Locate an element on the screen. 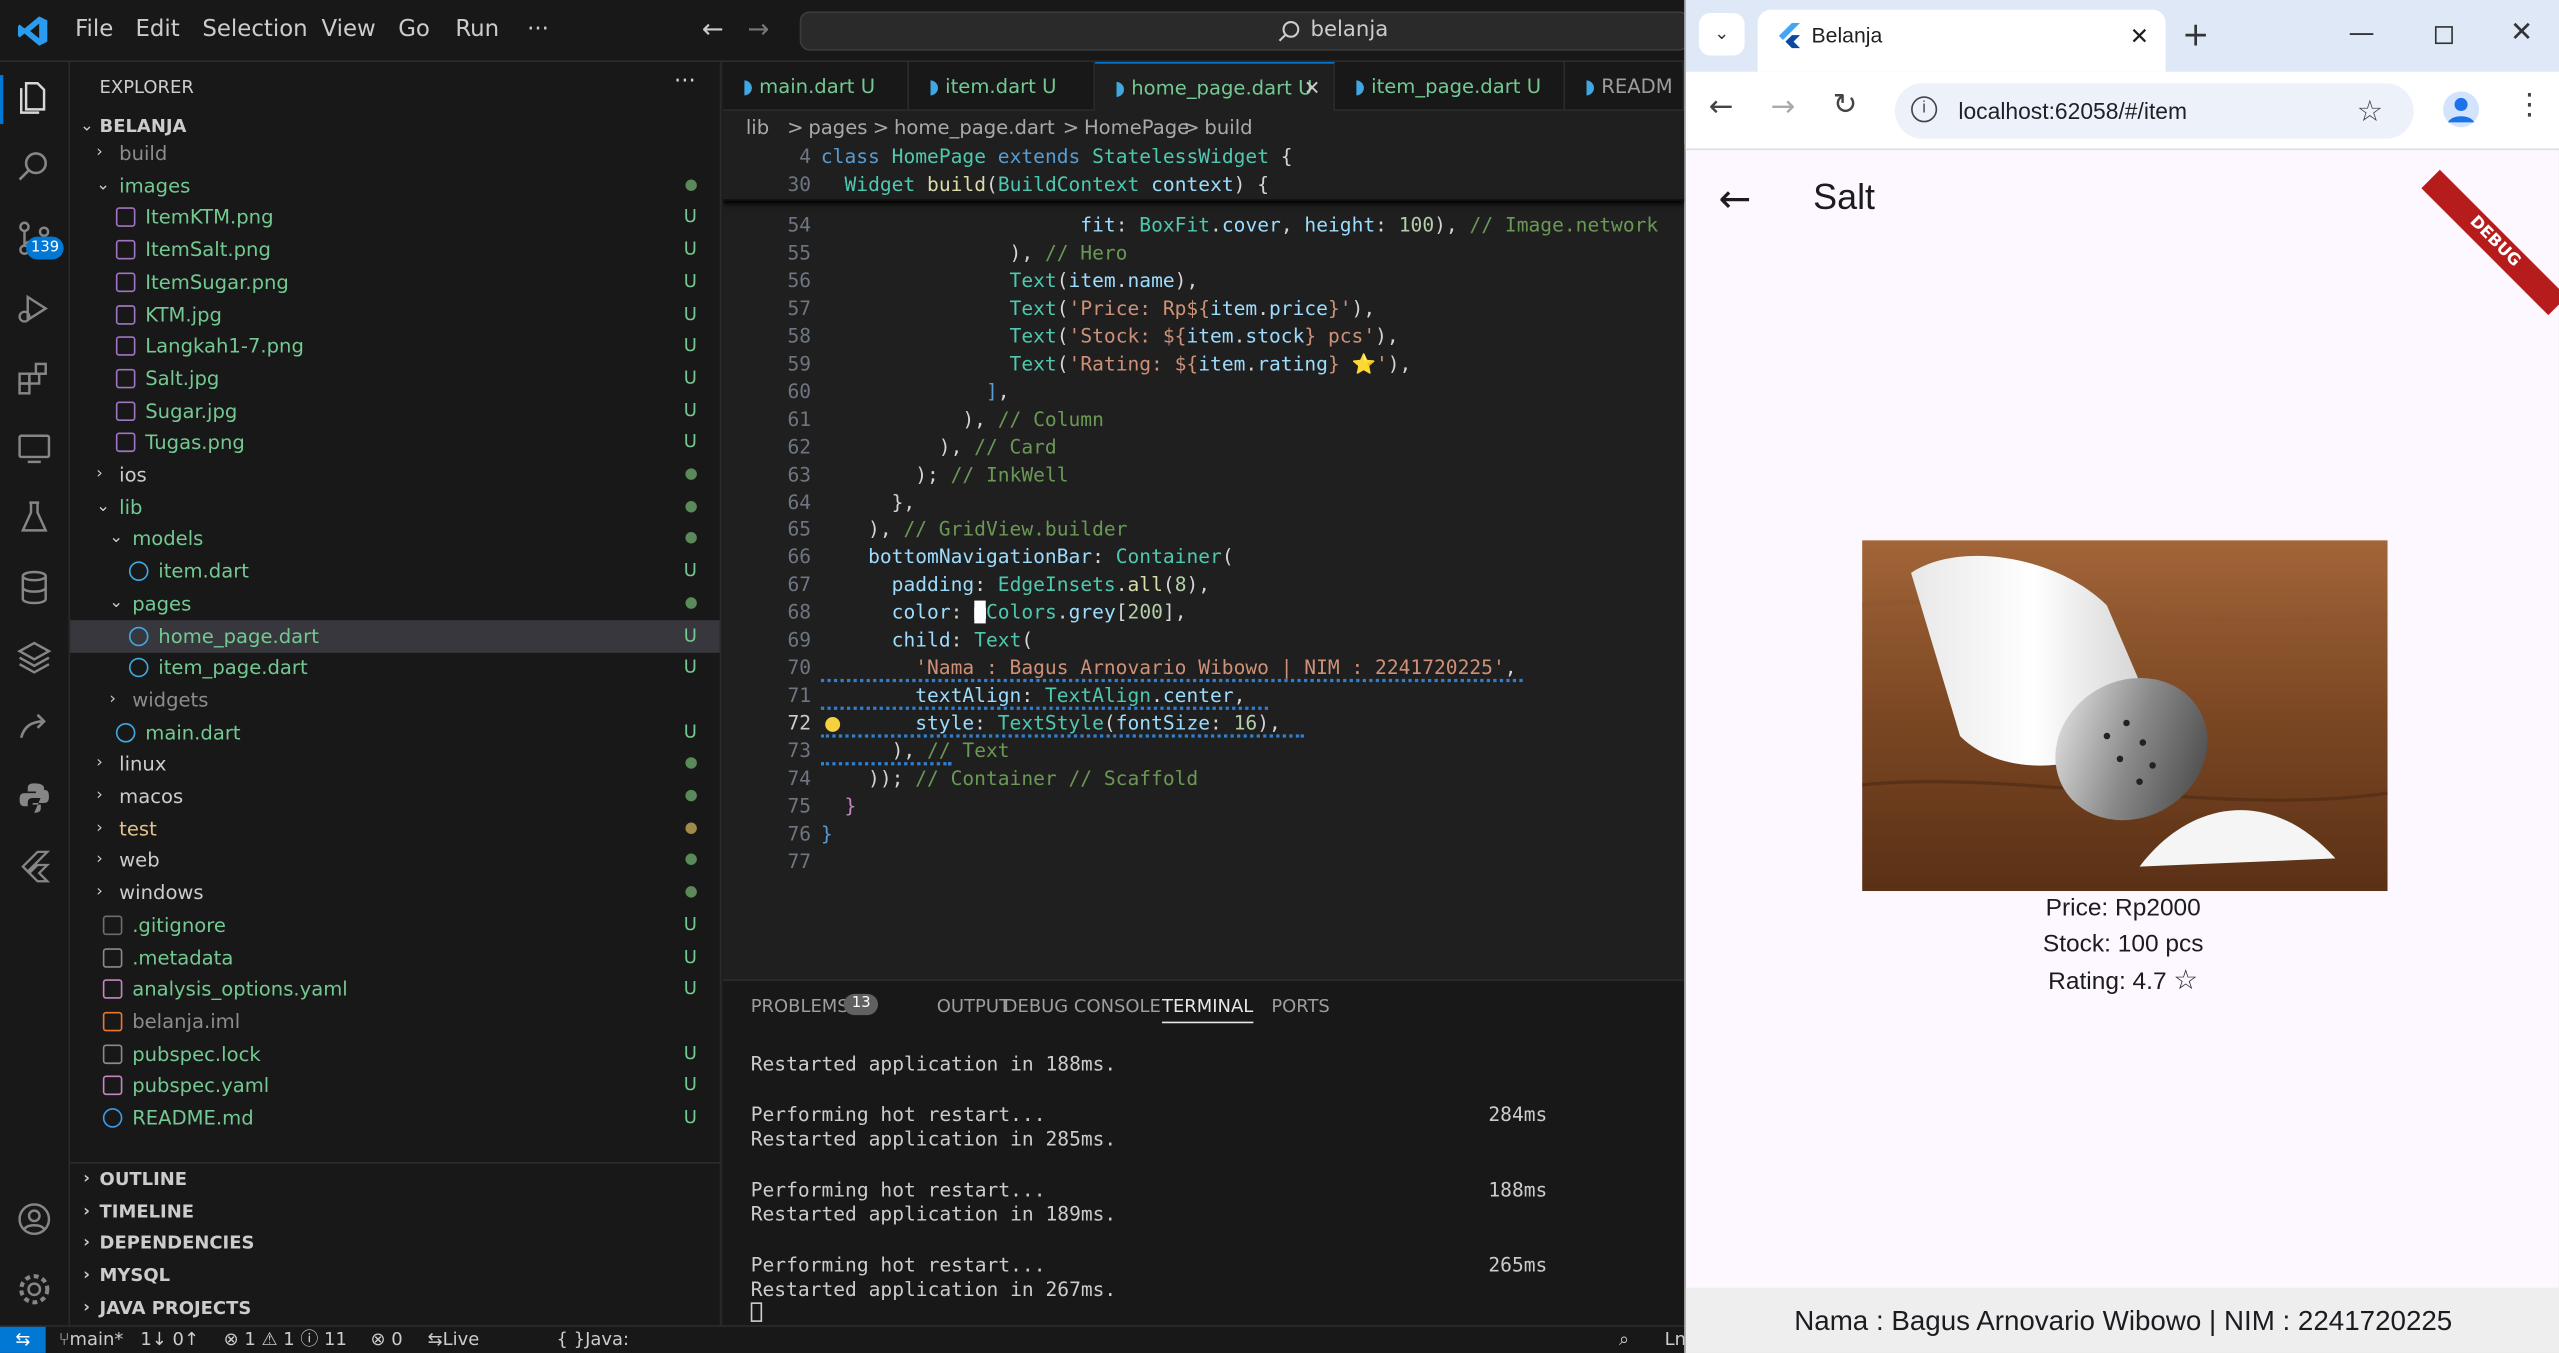 The image size is (2559, 1353). code-line: child: Text( is located at coordinates (927, 641).